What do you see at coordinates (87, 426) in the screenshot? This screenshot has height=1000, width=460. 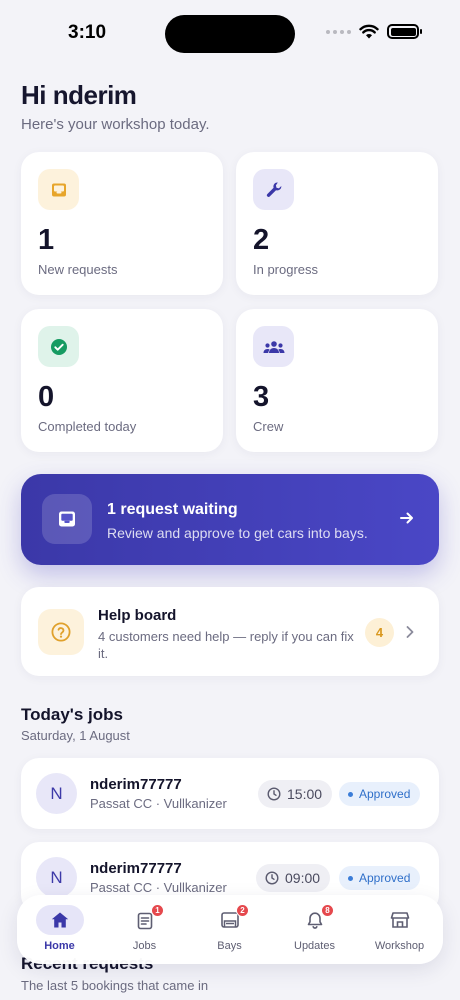 I see `stat-label: Completed today` at bounding box center [87, 426].